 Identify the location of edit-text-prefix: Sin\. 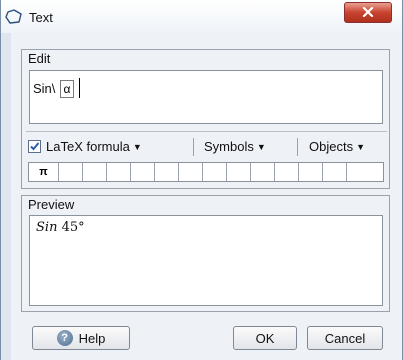
(44, 88).